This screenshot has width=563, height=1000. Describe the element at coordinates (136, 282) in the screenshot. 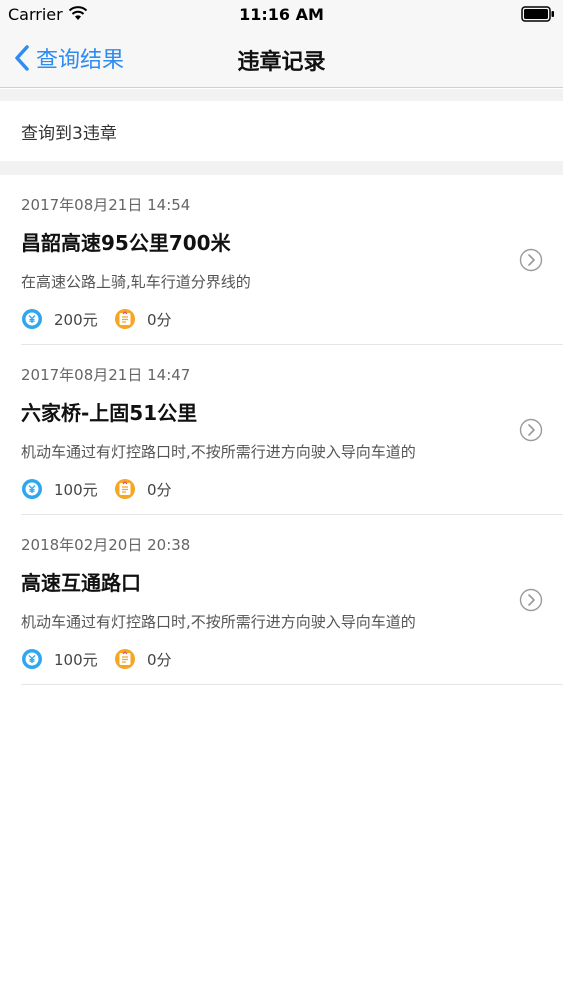

I see `record-description: 在高速公路上骑,轧车行道分界线的` at that location.